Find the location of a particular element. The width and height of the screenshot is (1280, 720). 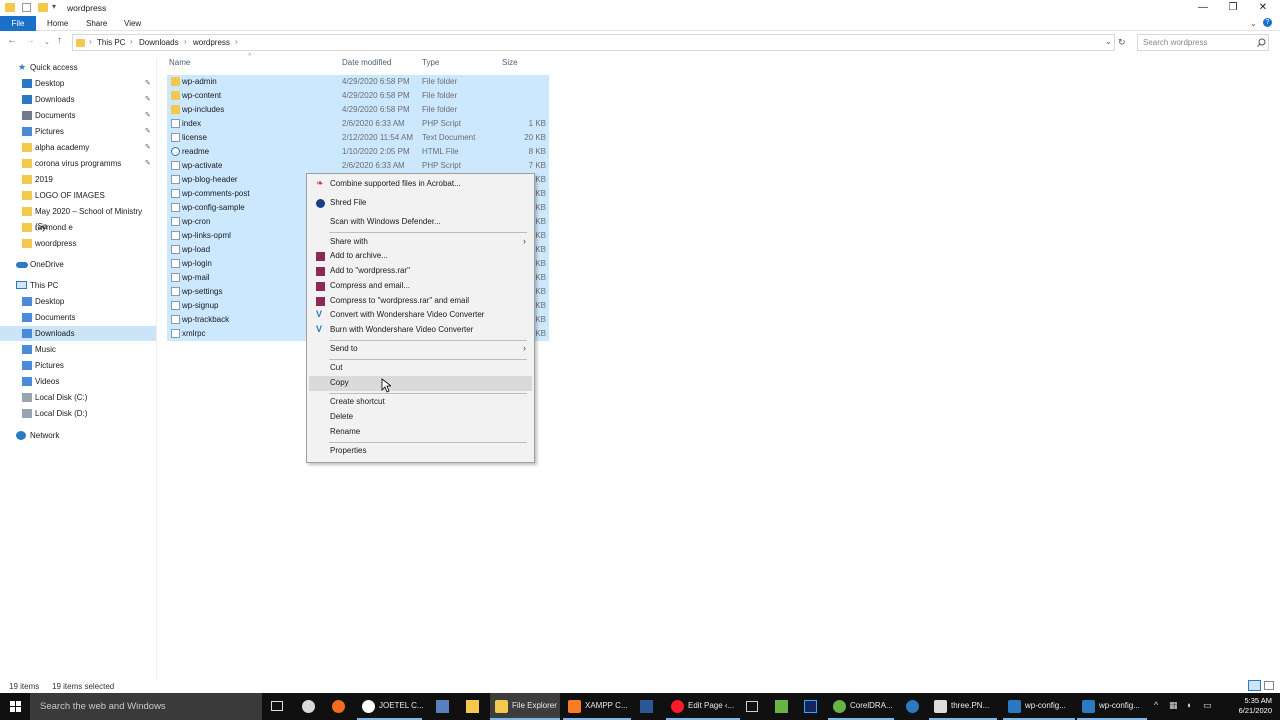

file-row: index 2/6/2020 6:33 AM PHP Script 1 KB is located at coordinates (358, 124).